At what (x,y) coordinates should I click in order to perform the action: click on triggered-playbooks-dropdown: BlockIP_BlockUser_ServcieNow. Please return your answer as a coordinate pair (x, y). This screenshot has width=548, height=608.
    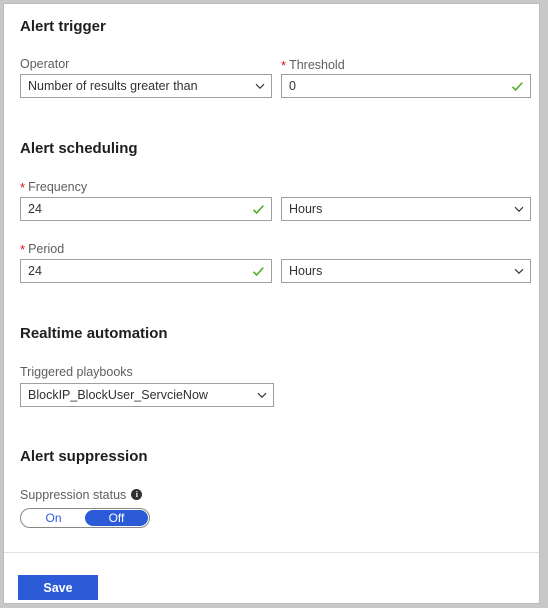
    Looking at the image, I should click on (147, 395).